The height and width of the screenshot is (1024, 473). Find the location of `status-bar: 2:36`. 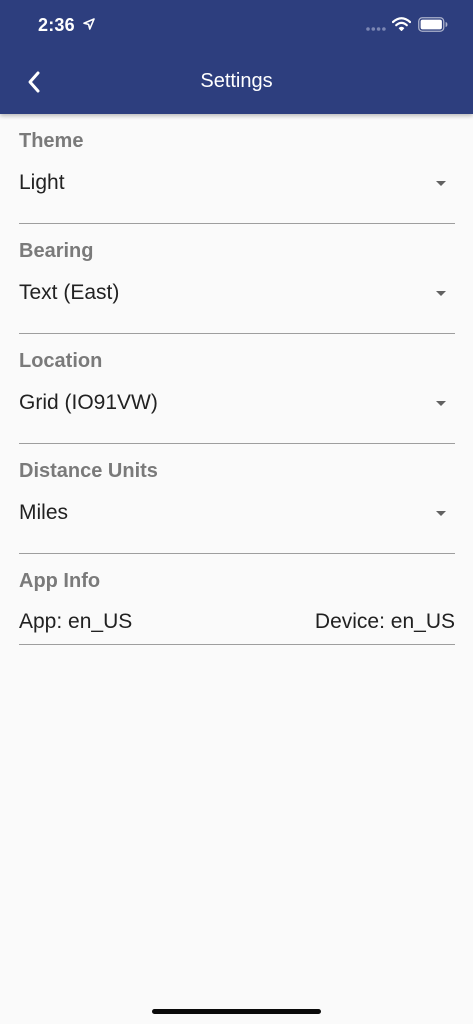

status-bar: 2:36 is located at coordinates (236, 25).